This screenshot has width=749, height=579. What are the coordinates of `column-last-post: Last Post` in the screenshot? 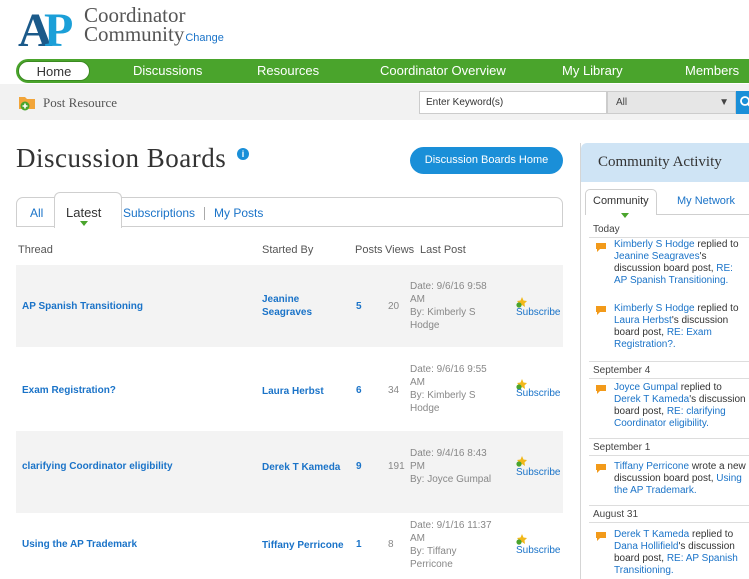 It's located at (443, 250).